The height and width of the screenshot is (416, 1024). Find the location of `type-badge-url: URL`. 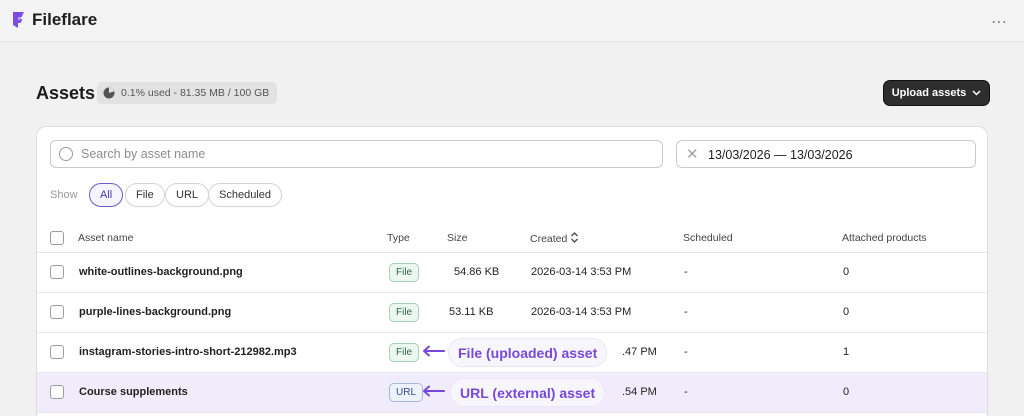

type-badge-url: URL is located at coordinates (406, 392).